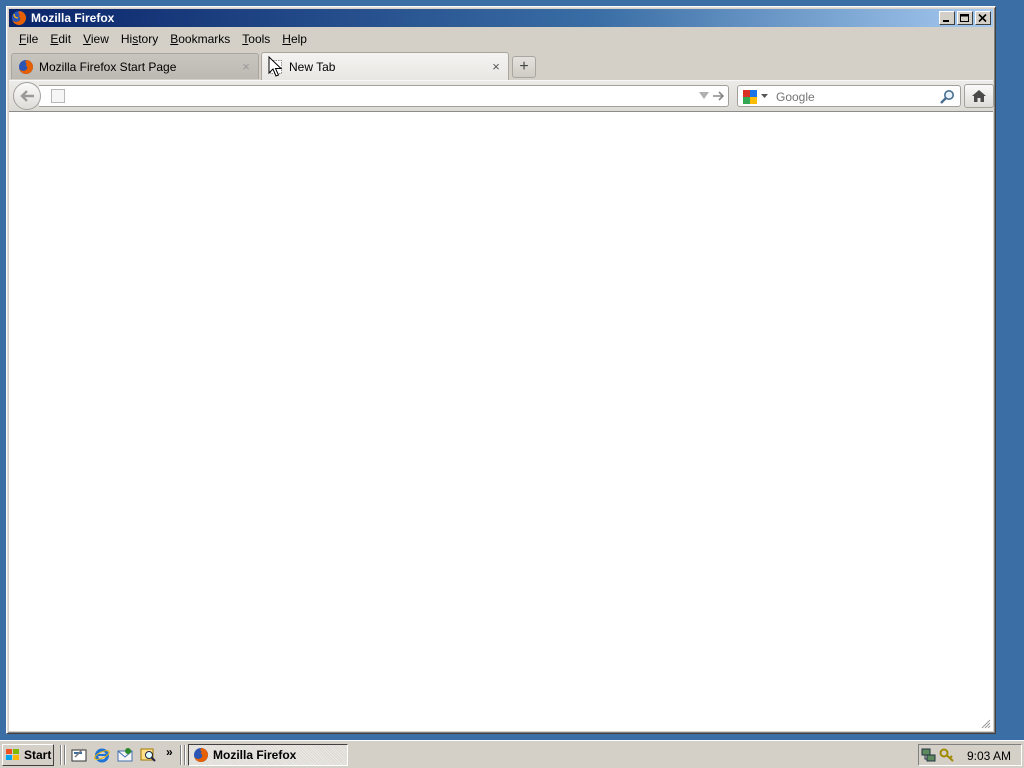  I want to click on task-label: Mozilla Firefox, so click(255, 755).